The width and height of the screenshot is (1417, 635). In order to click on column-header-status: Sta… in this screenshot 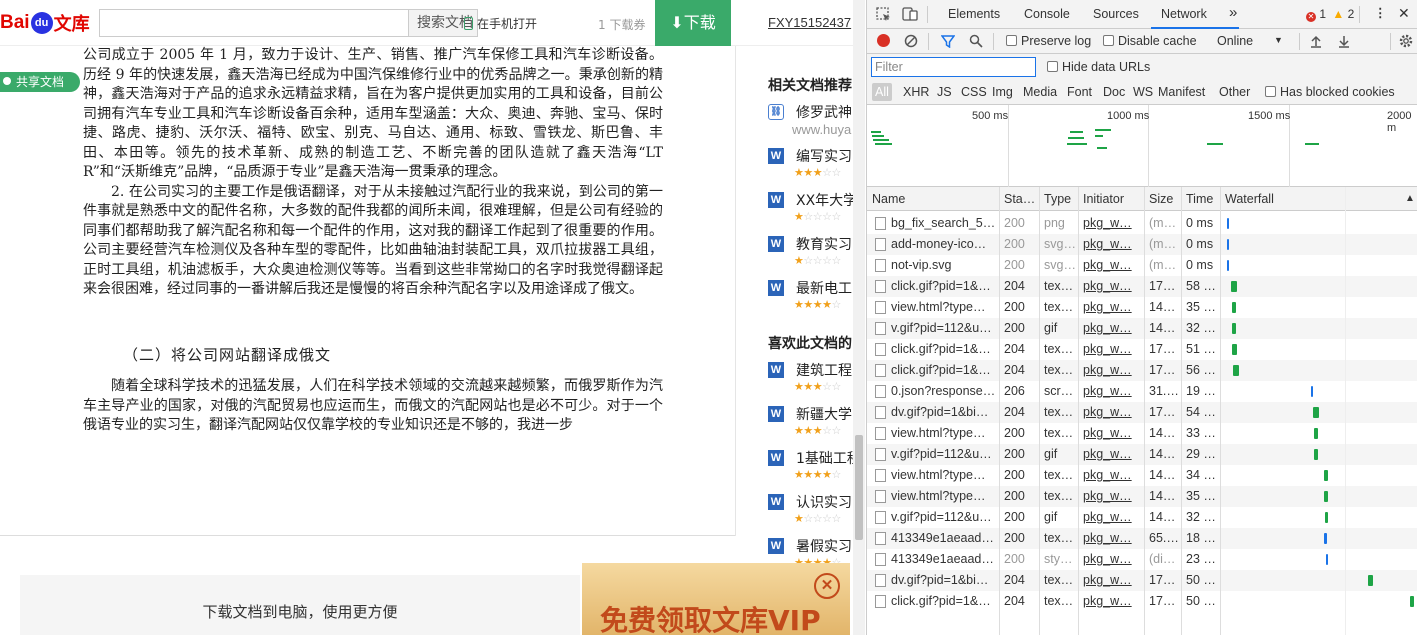, I will do `click(1019, 199)`.